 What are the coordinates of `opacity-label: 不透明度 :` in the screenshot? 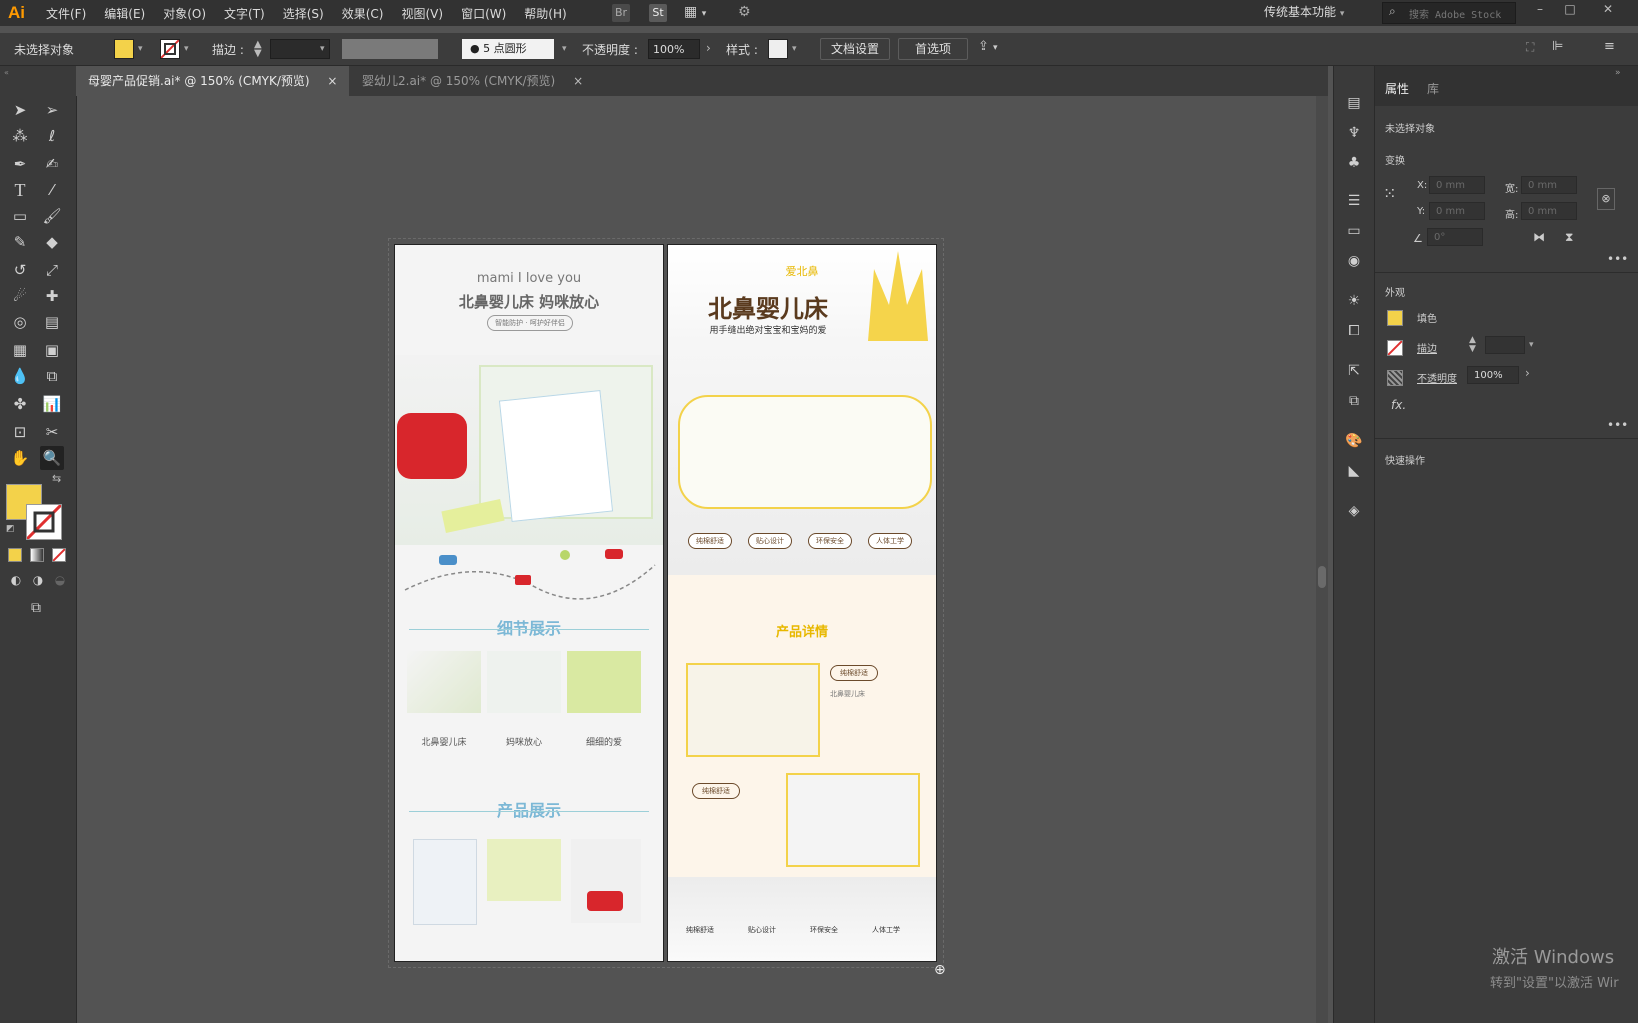 It's located at (610, 49).